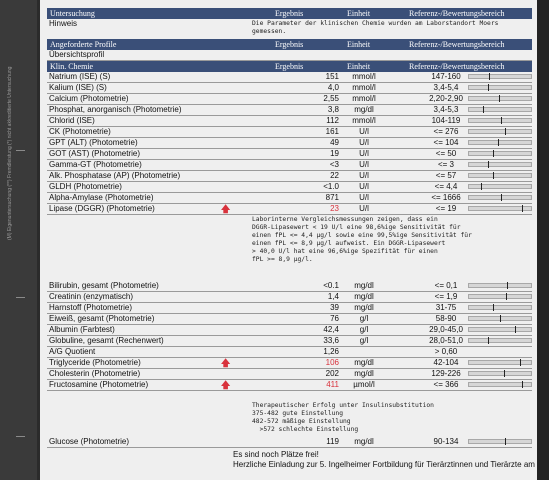  What do you see at coordinates (332, 197) in the screenshot?
I see `test-result: 871` at bounding box center [332, 197].